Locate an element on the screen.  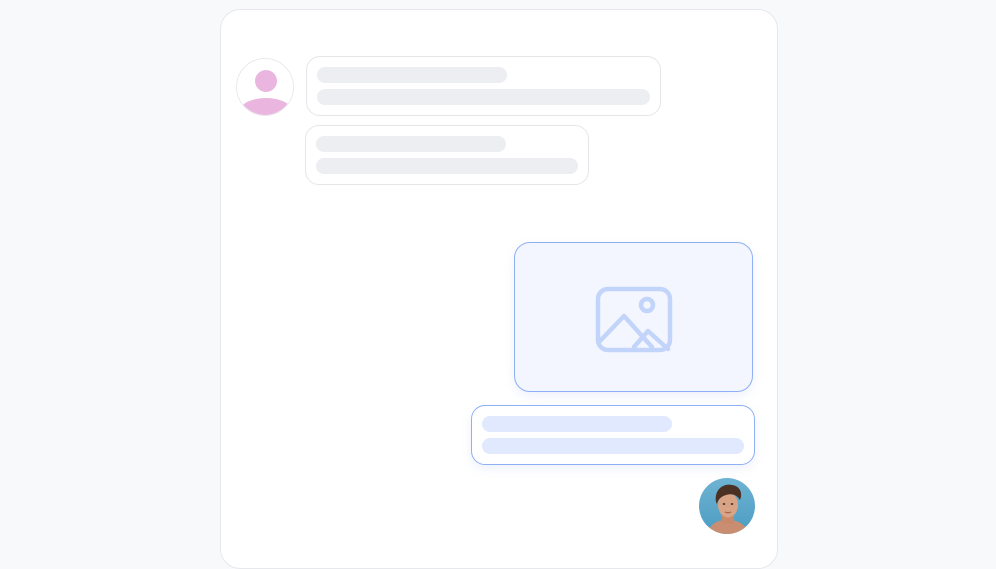
outgoing-text-message is located at coordinates (613, 435).